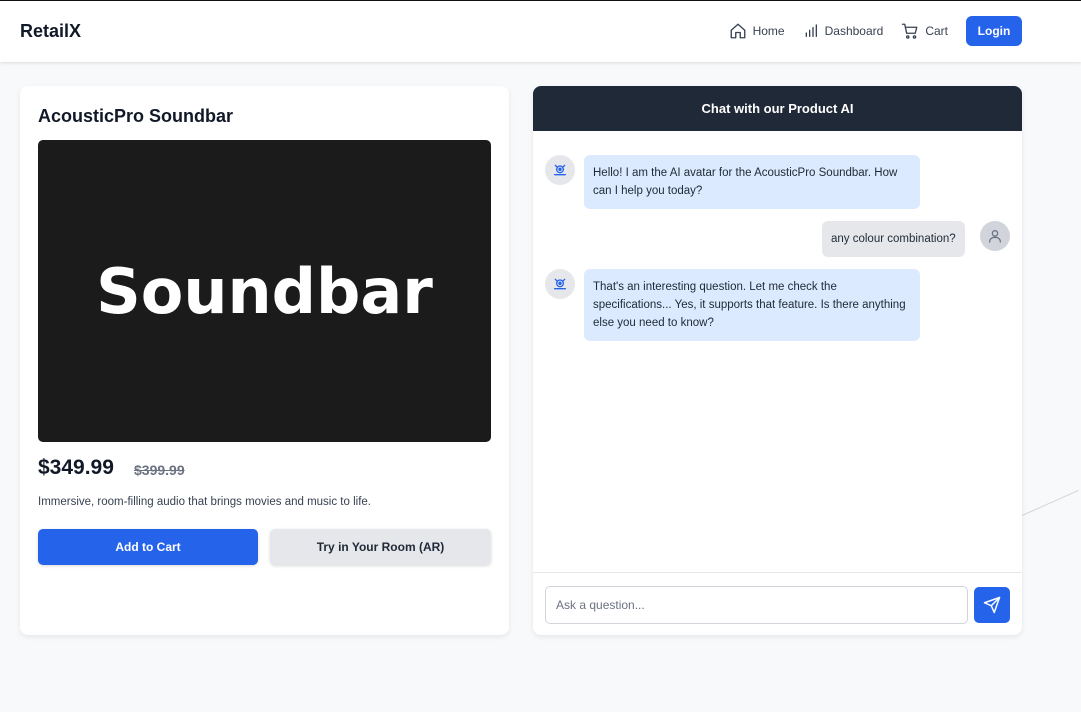  What do you see at coordinates (380, 547) in the screenshot?
I see `try-ar-button: Try in Your Room (AR)` at bounding box center [380, 547].